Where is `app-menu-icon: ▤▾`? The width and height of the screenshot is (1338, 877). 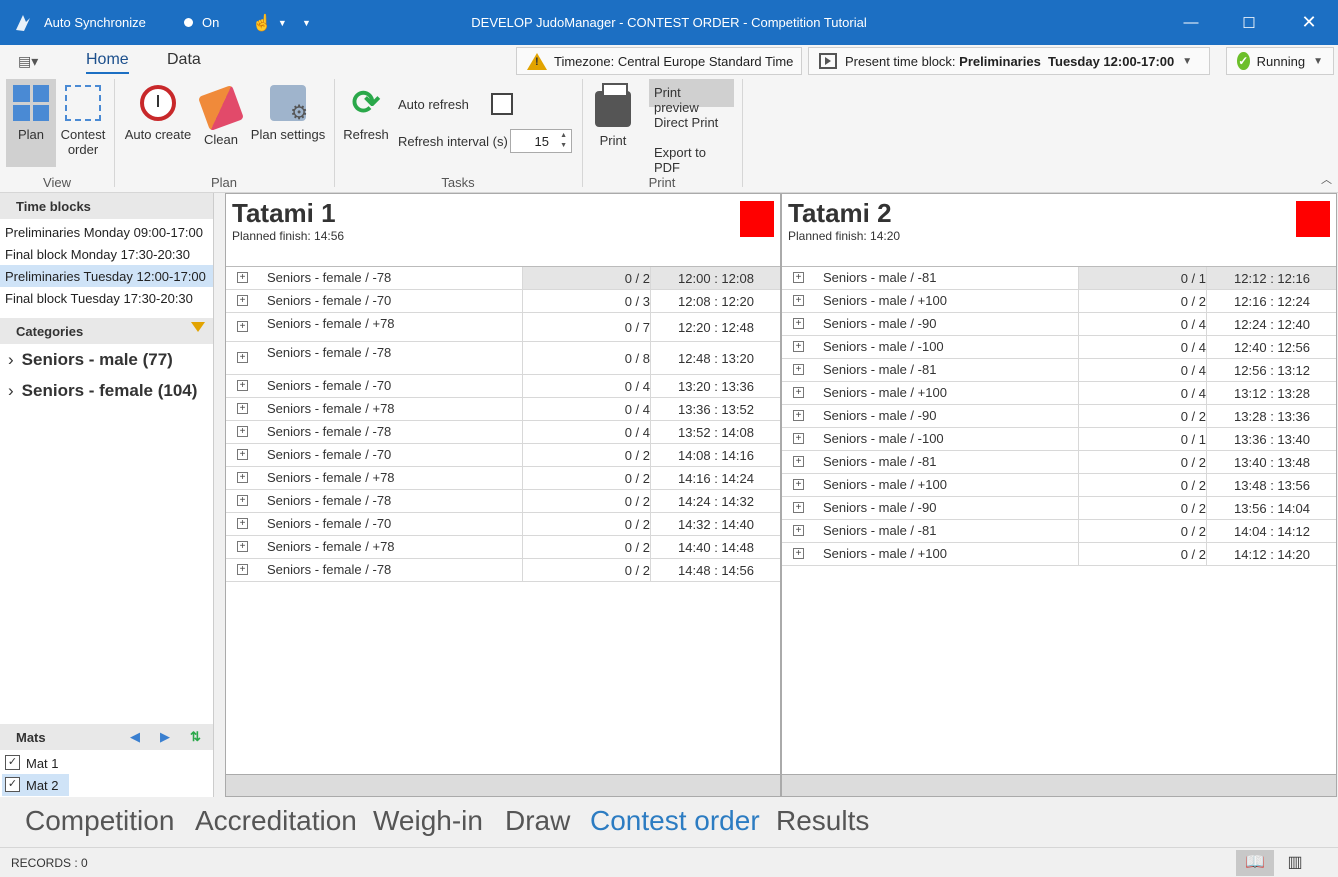 app-menu-icon: ▤▾ is located at coordinates (32, 62).